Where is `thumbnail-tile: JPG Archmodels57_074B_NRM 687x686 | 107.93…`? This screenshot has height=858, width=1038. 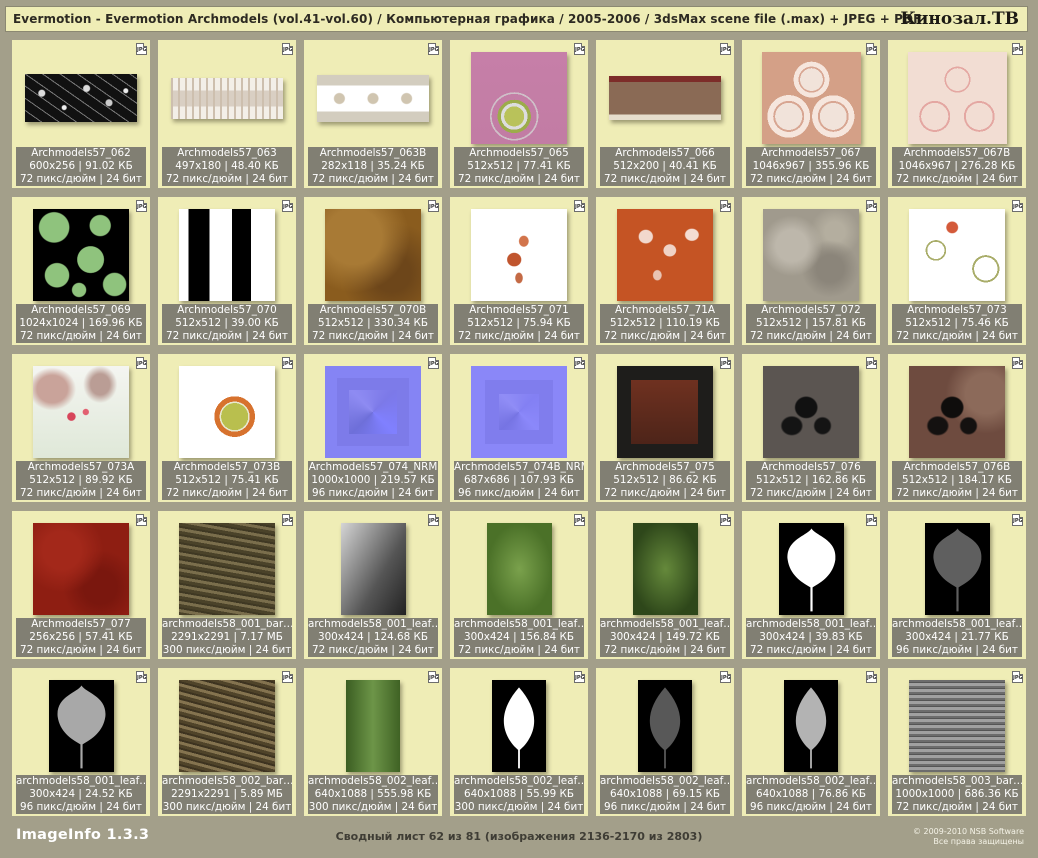
thumbnail-tile: JPG Archmodels57_074B_NRM 687x686 | 107.93… is located at coordinates (519, 428).